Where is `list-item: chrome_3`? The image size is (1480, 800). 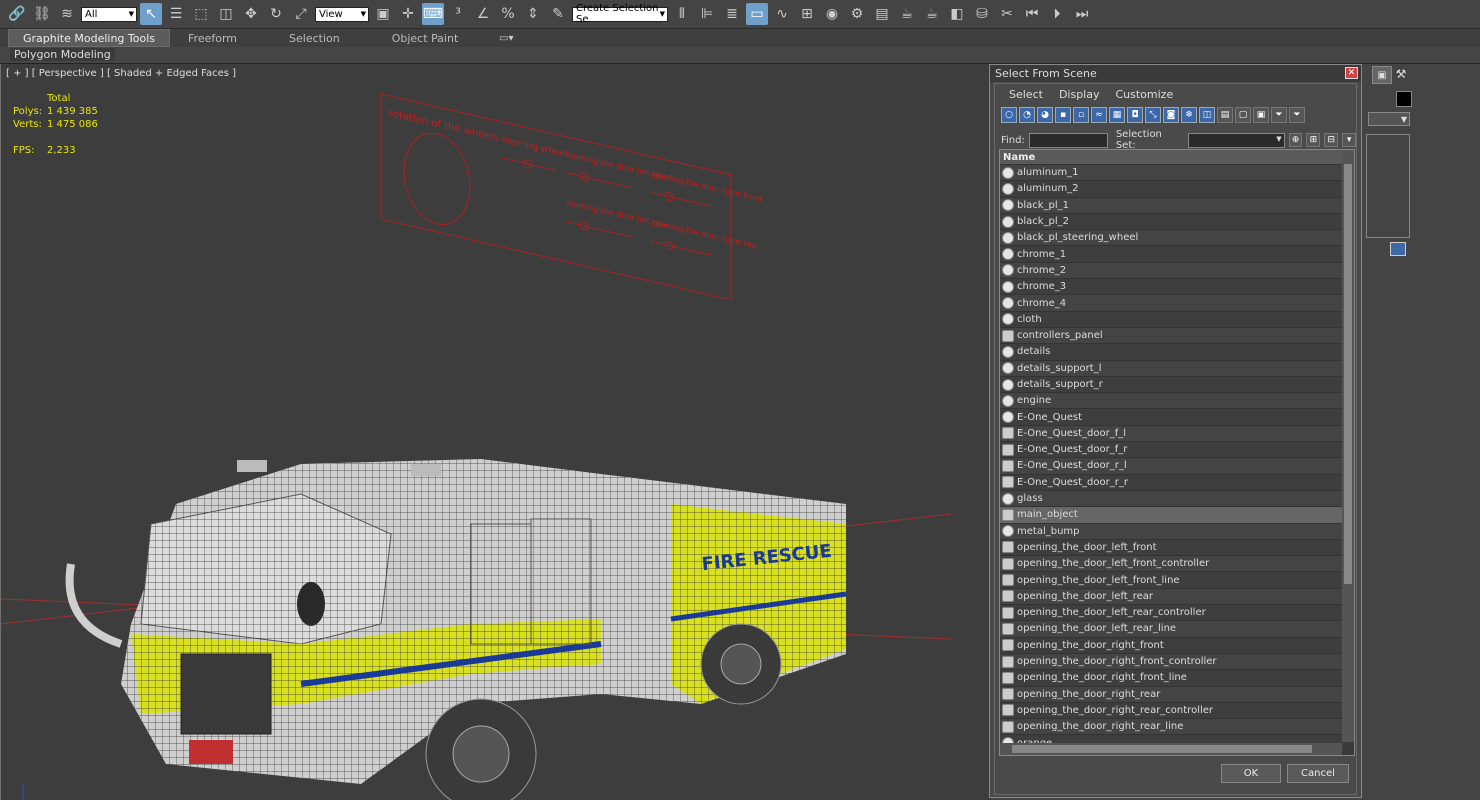
list-item: chrome_3 is located at coordinates (1172, 287).